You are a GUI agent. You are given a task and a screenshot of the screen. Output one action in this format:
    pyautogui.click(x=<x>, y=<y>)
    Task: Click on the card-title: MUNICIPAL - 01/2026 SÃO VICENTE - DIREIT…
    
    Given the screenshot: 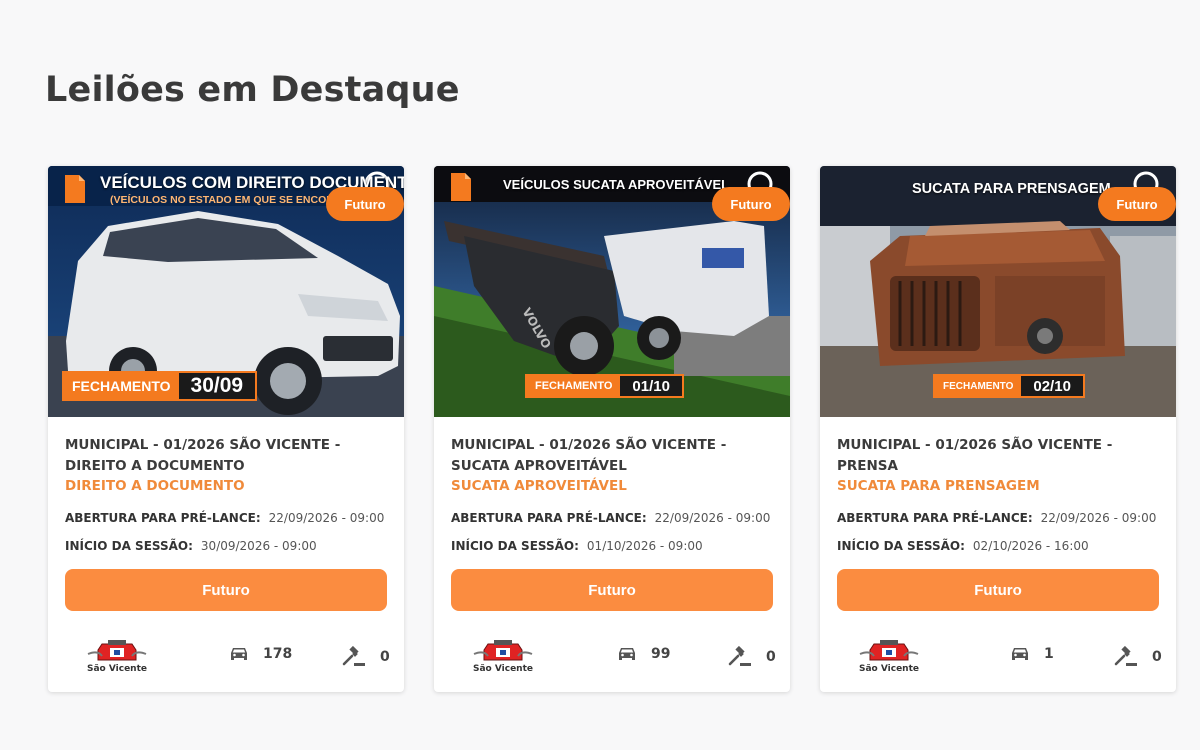 What is the action you would take?
    pyautogui.click(x=226, y=456)
    